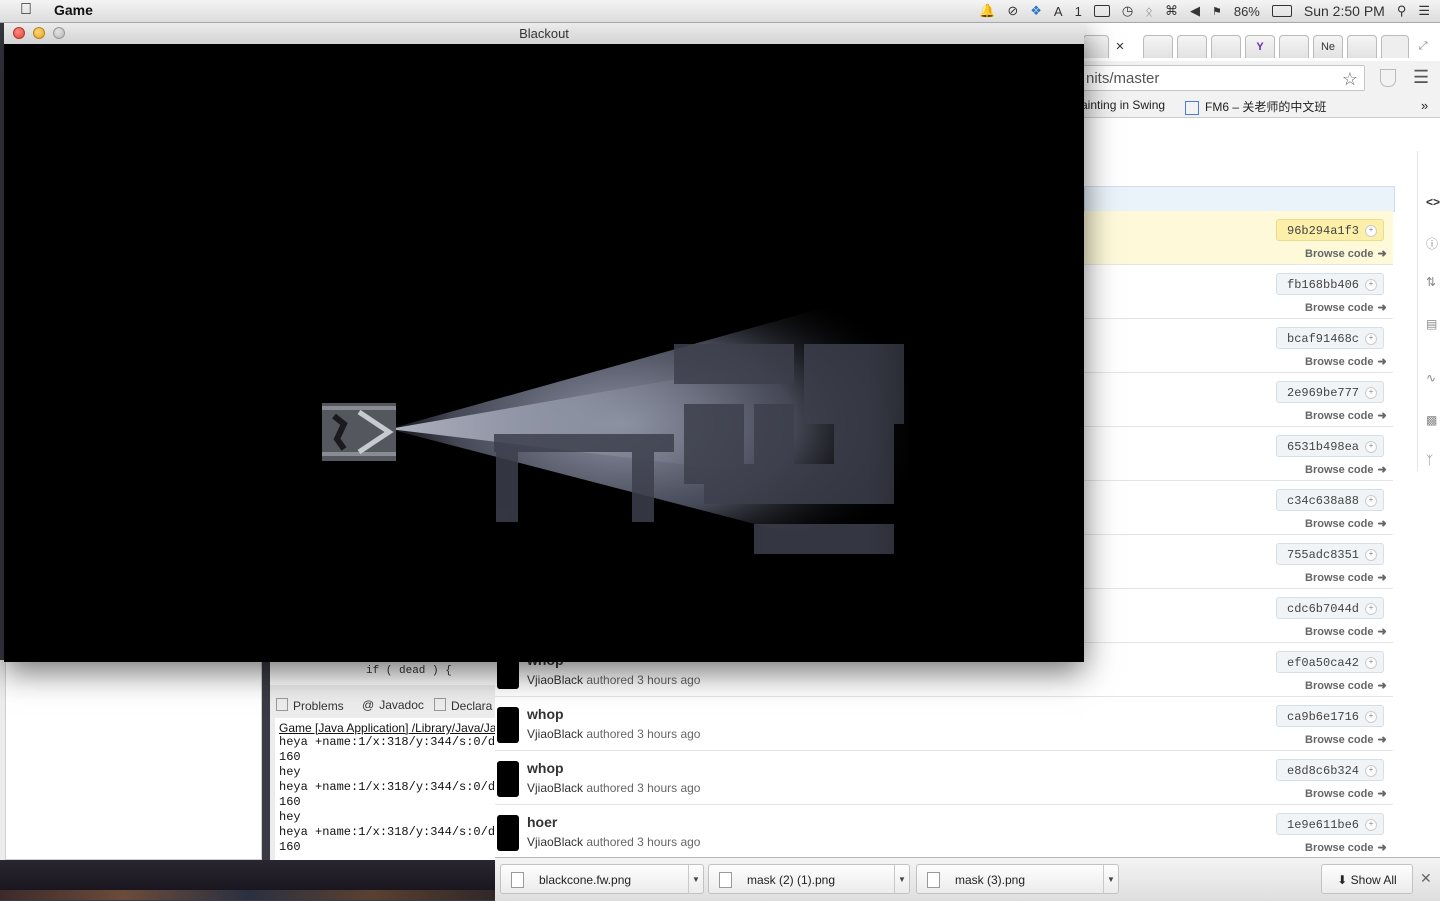 The image size is (1440, 901). What do you see at coordinates (602, 879) in the screenshot?
I see `download-item: blackcone.fw.png ▼` at bounding box center [602, 879].